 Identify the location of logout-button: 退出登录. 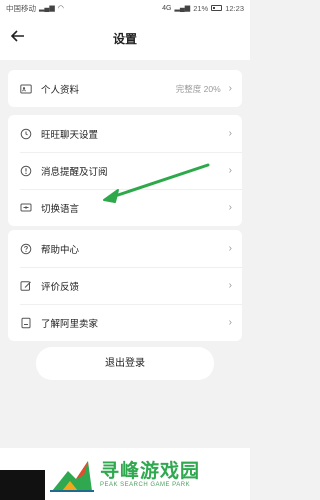
(125, 363).